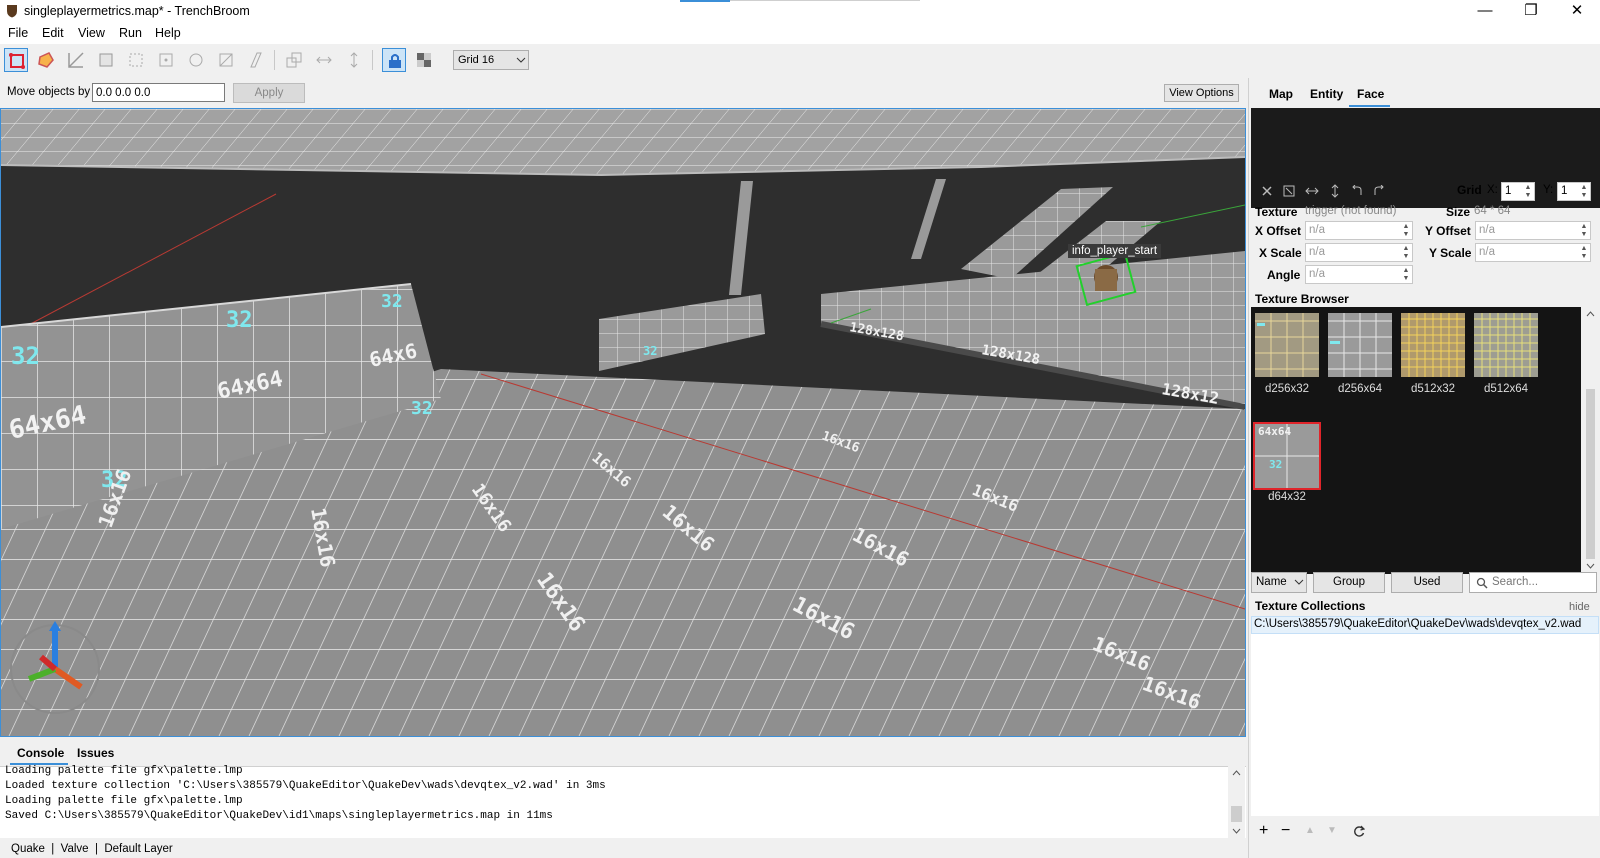 Image resolution: width=1600 pixels, height=858 pixels. What do you see at coordinates (1531, 12) in the screenshot?
I see `maximize-button: ❐` at bounding box center [1531, 12].